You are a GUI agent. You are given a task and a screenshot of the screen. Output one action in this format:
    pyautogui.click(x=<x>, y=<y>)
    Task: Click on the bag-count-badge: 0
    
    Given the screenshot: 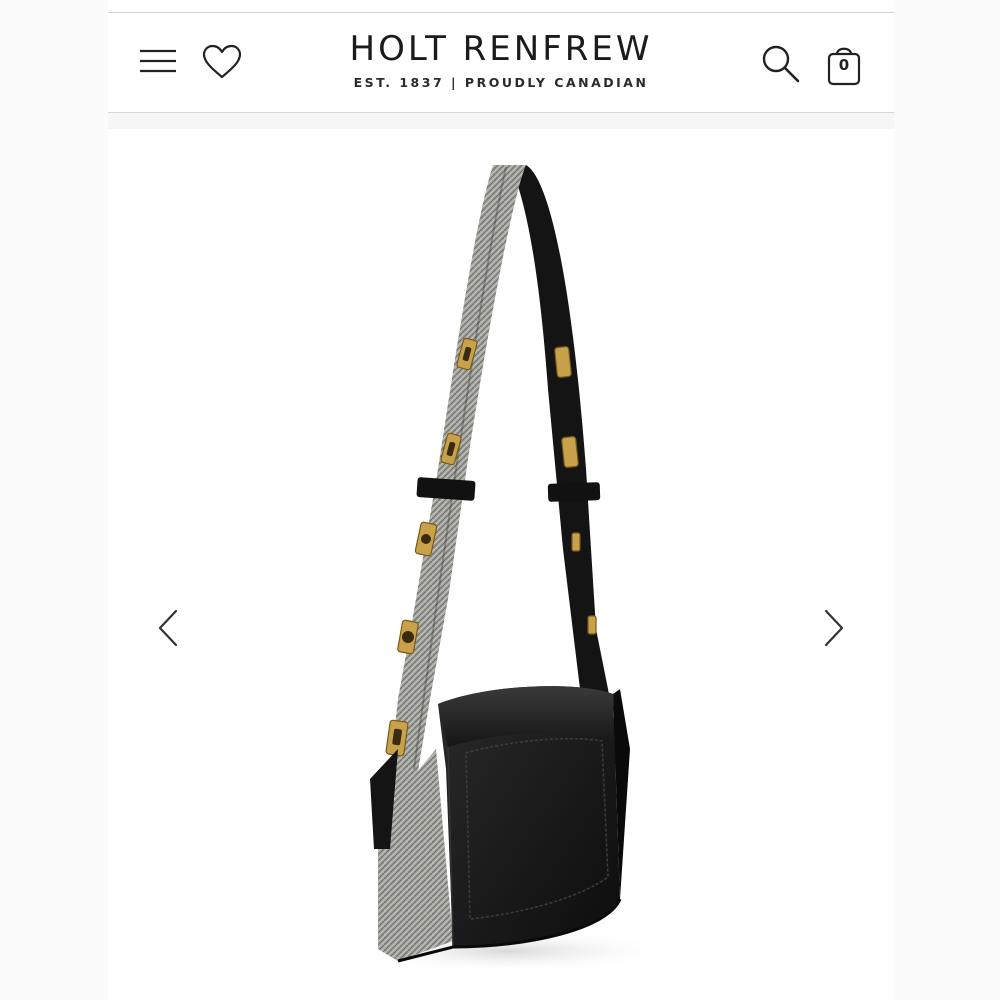 What is the action you would take?
    pyautogui.click(x=844, y=65)
    